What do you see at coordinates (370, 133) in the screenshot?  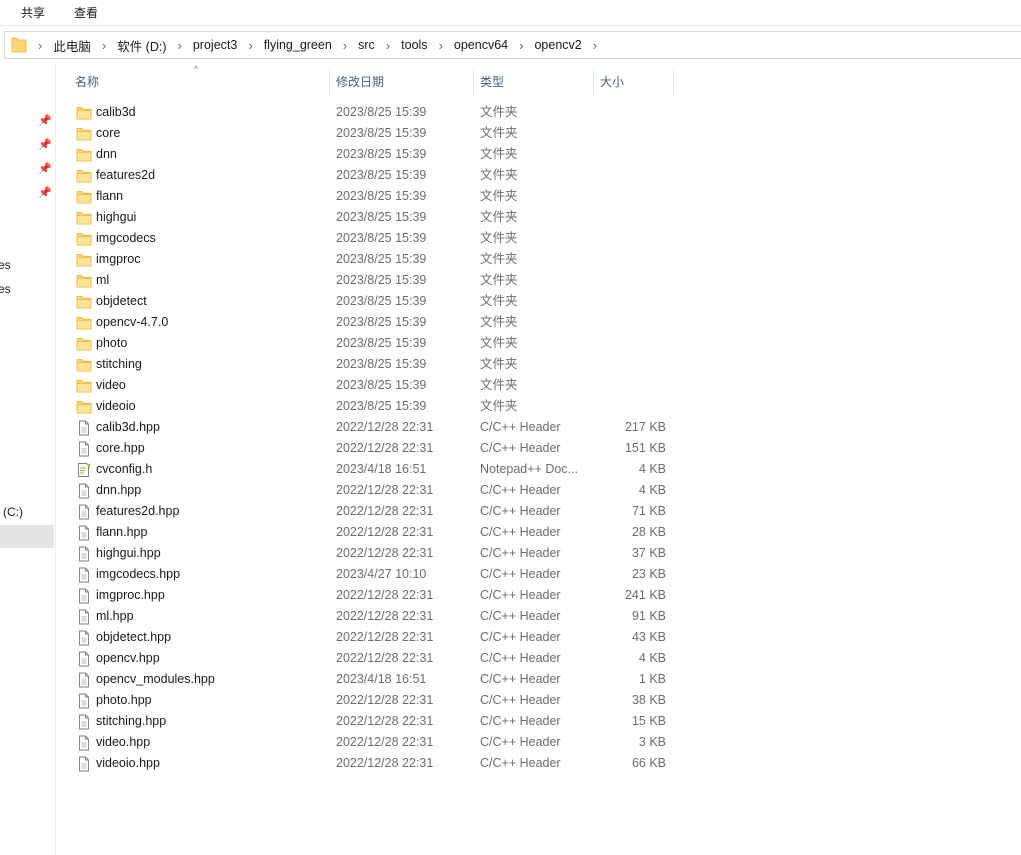 I see `file-row: core 2023/8/25 15:39 文件夹` at bounding box center [370, 133].